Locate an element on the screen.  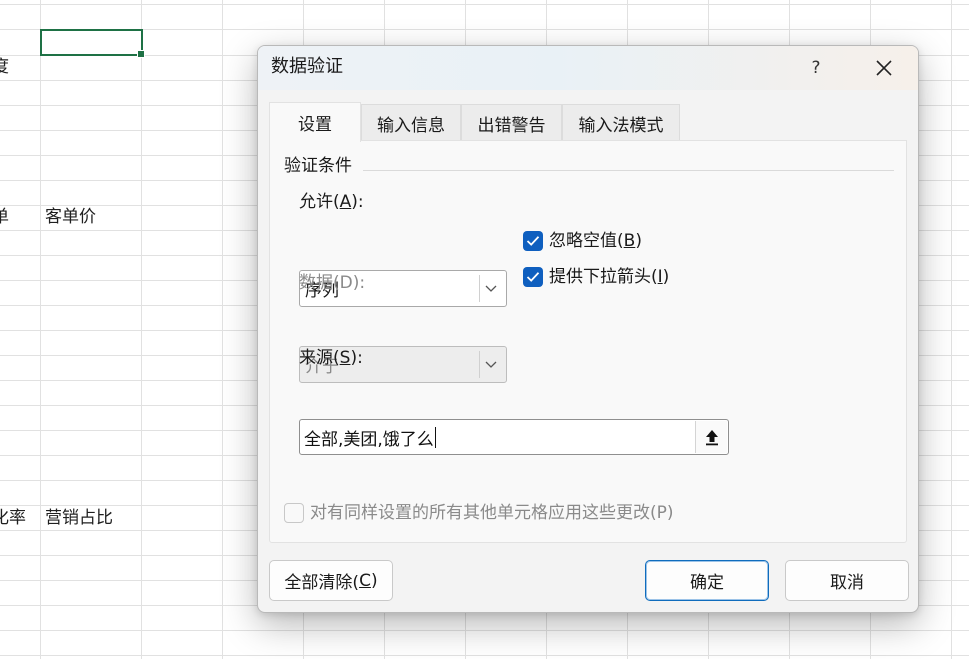
tab-error-alert: 出错警告 is located at coordinates (511, 122).